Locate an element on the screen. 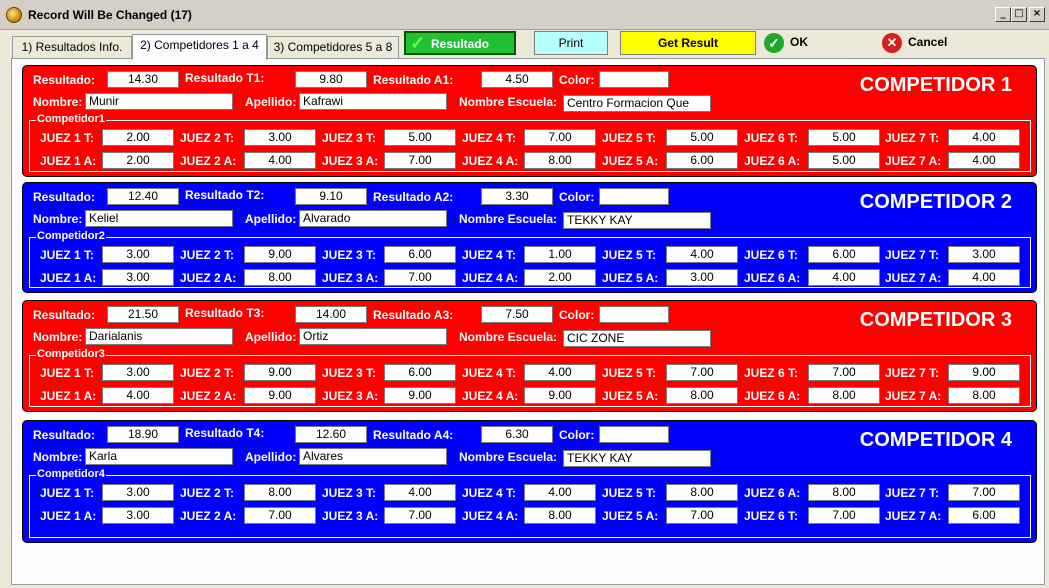  resultado-a-field: 3.30 is located at coordinates (517, 196).